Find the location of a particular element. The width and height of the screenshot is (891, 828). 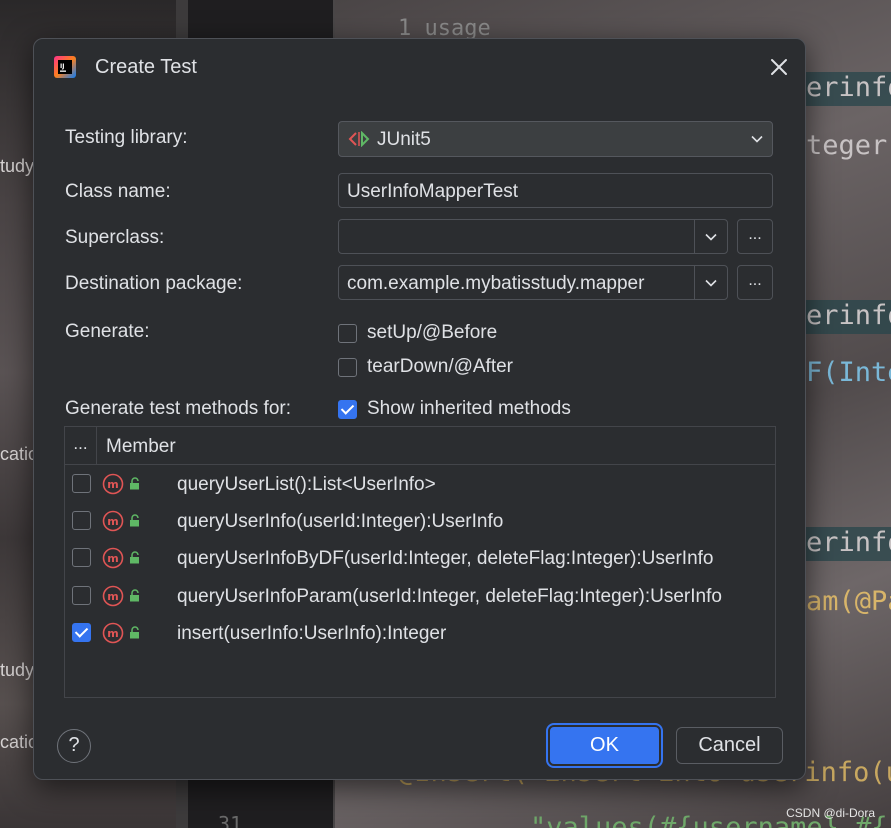

table-row: m queryUserInfo(userId:Integer):UserInfo is located at coordinates (420, 521).